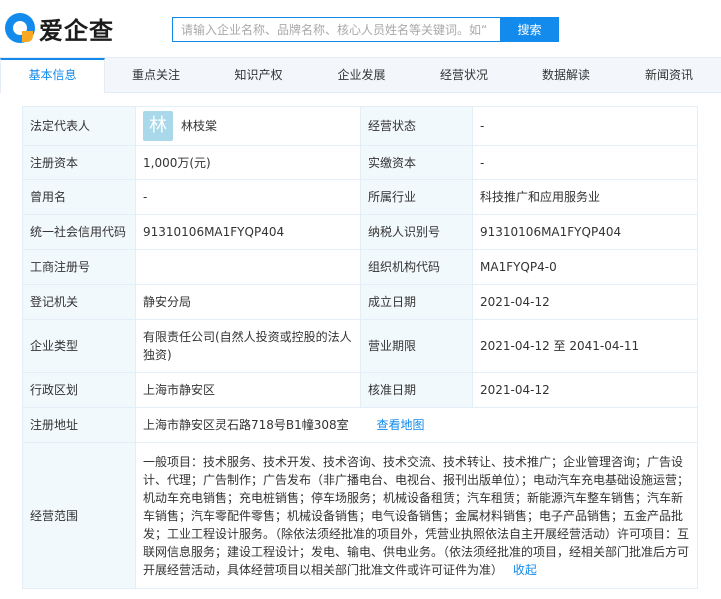 The width and height of the screenshot is (721, 599). Describe the element at coordinates (248, 267) in the screenshot. I see `biz-reg-no-value` at that location.